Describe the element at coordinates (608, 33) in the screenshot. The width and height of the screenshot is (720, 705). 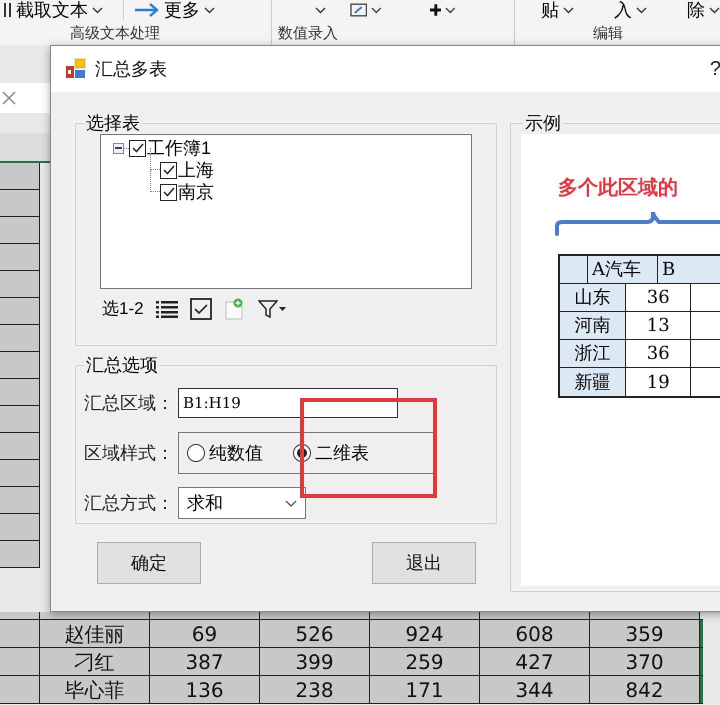
I see `group-label: 编辑` at that location.